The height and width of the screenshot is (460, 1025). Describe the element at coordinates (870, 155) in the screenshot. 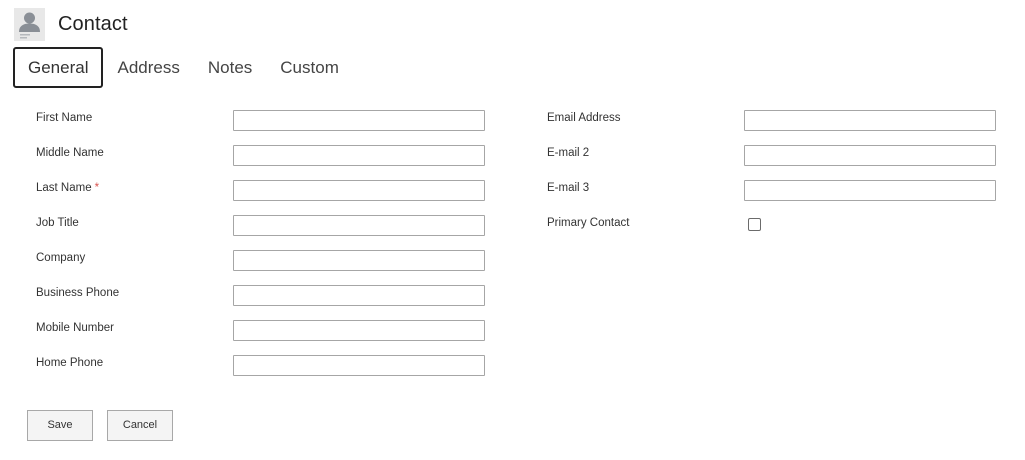

I see `email-2-field` at that location.